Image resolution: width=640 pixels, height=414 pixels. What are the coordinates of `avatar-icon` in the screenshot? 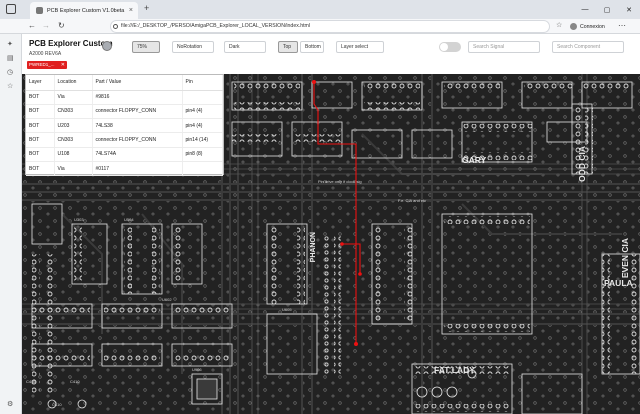 It's located at (573, 26).